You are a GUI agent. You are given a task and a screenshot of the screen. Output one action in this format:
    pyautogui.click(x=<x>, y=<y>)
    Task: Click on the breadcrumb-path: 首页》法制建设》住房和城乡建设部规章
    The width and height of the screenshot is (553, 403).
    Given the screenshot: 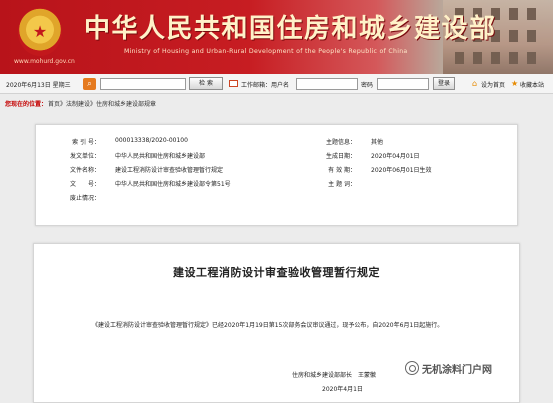 What is the action you would take?
    pyautogui.click(x=102, y=103)
    